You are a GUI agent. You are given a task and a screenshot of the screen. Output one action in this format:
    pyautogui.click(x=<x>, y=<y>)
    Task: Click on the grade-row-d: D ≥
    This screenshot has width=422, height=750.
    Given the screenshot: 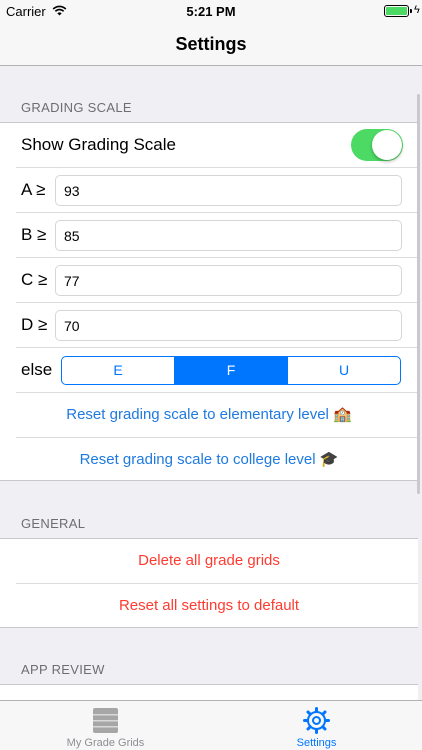 What is the action you would take?
    pyautogui.click(x=209, y=325)
    